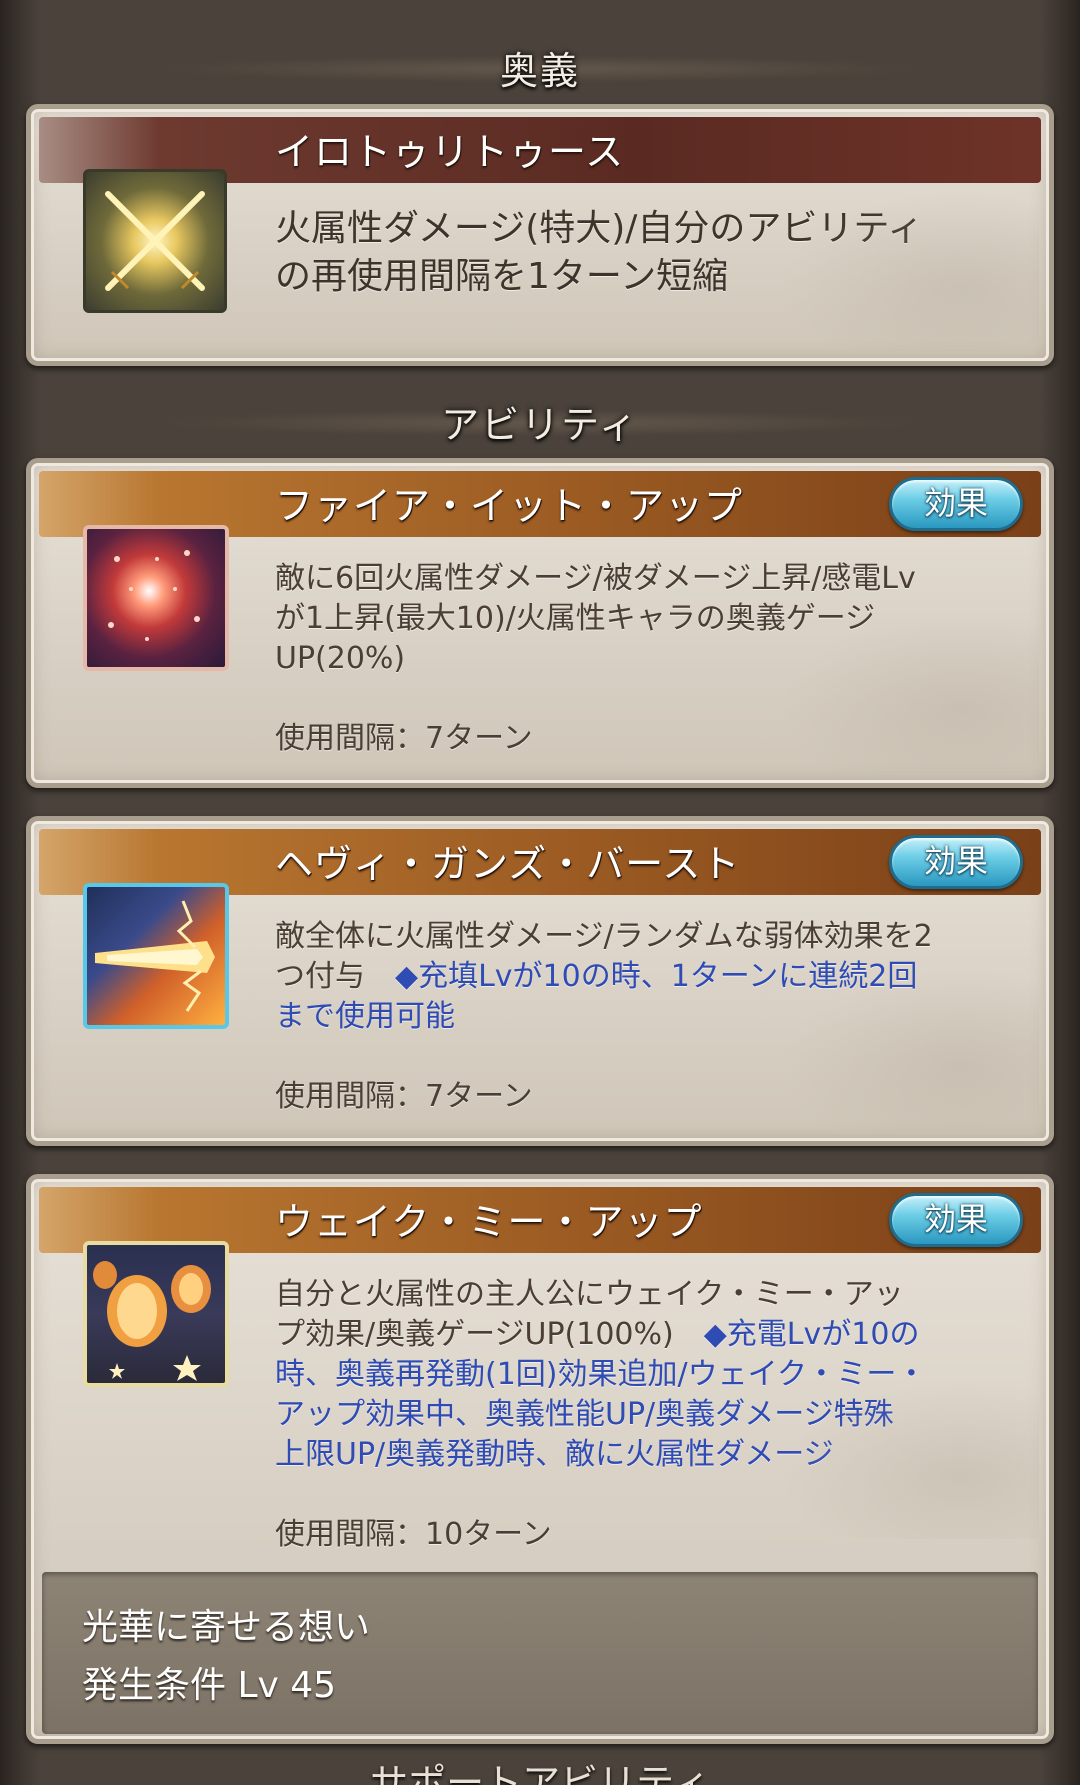  What do you see at coordinates (413, 1534) in the screenshot?
I see `ability-cooldown: 使用間隔：10ターン` at bounding box center [413, 1534].